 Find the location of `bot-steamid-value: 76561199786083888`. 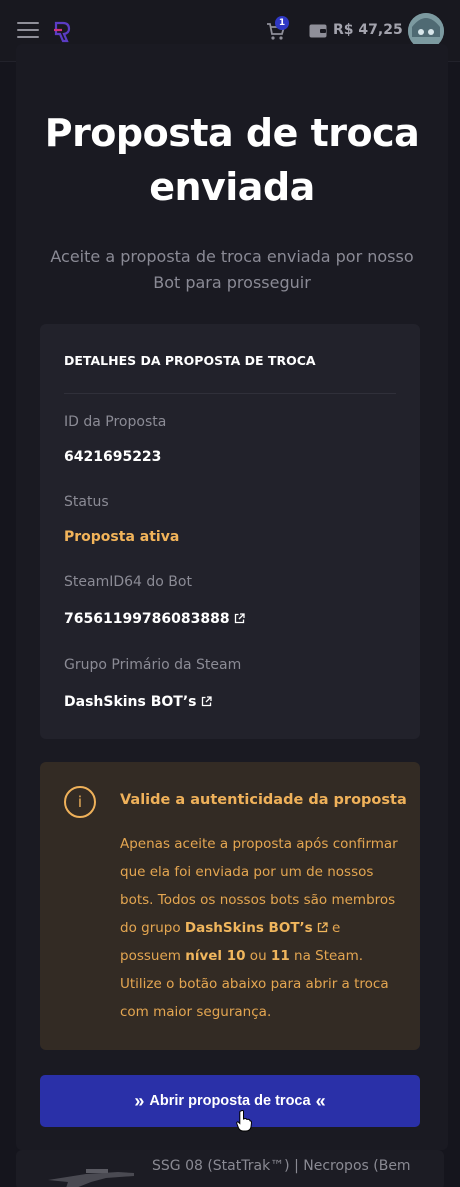

bot-steamid-value: 76561199786083888 is located at coordinates (147, 619).